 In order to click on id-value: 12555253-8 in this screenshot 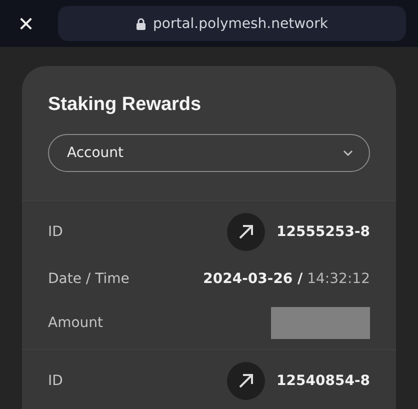, I will do `click(323, 232)`.